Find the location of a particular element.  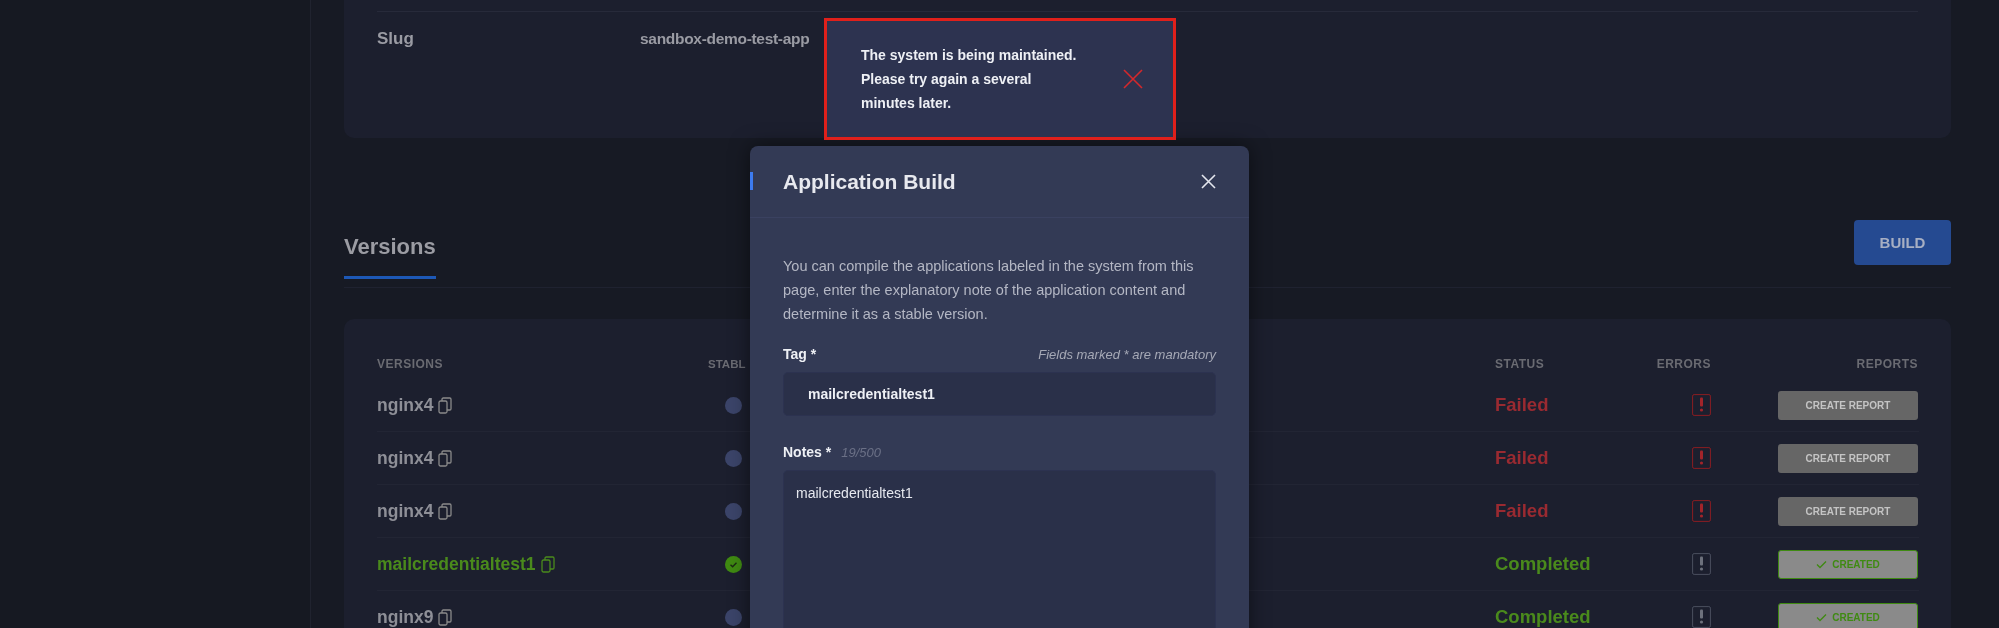

dialog-title: Application Build is located at coordinates (870, 181).